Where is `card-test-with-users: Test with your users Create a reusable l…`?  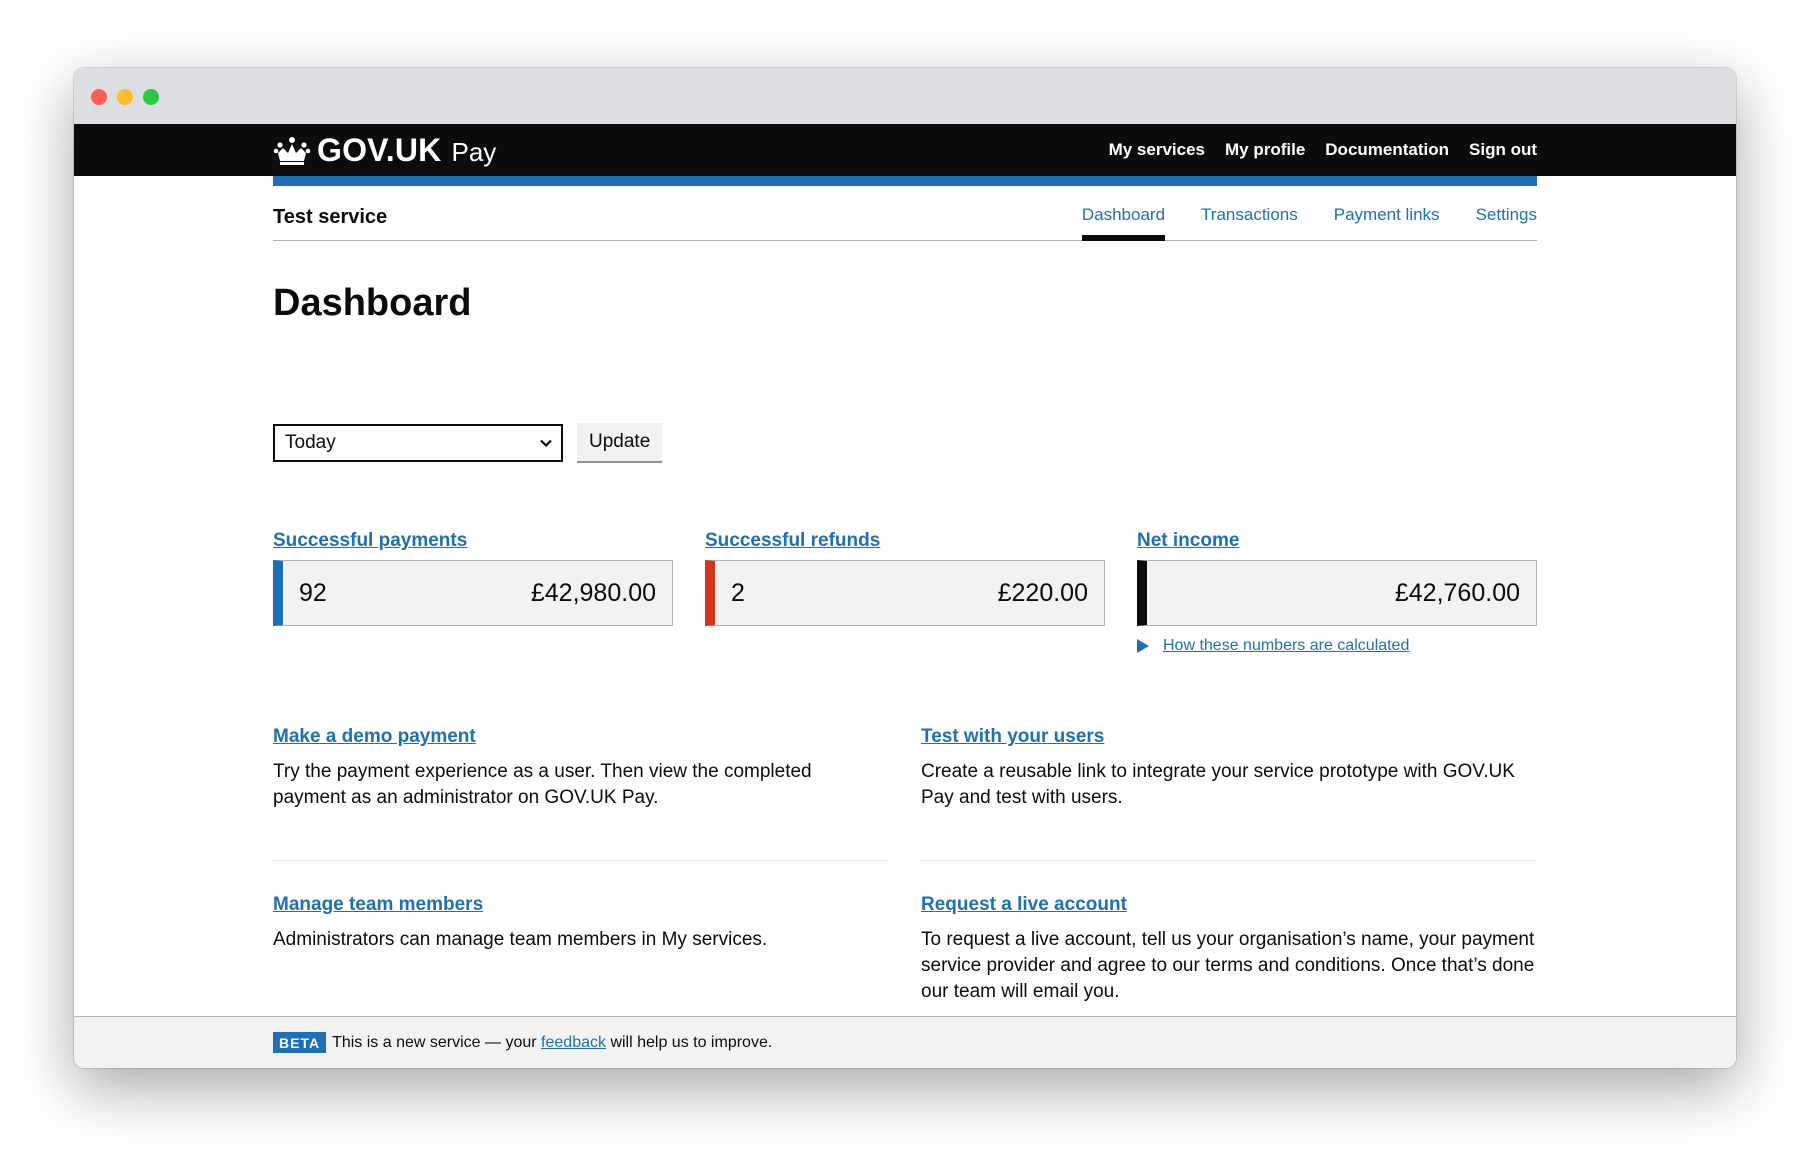
card-test-with-users: Test with your users Create a reusable l… is located at coordinates (1229, 768).